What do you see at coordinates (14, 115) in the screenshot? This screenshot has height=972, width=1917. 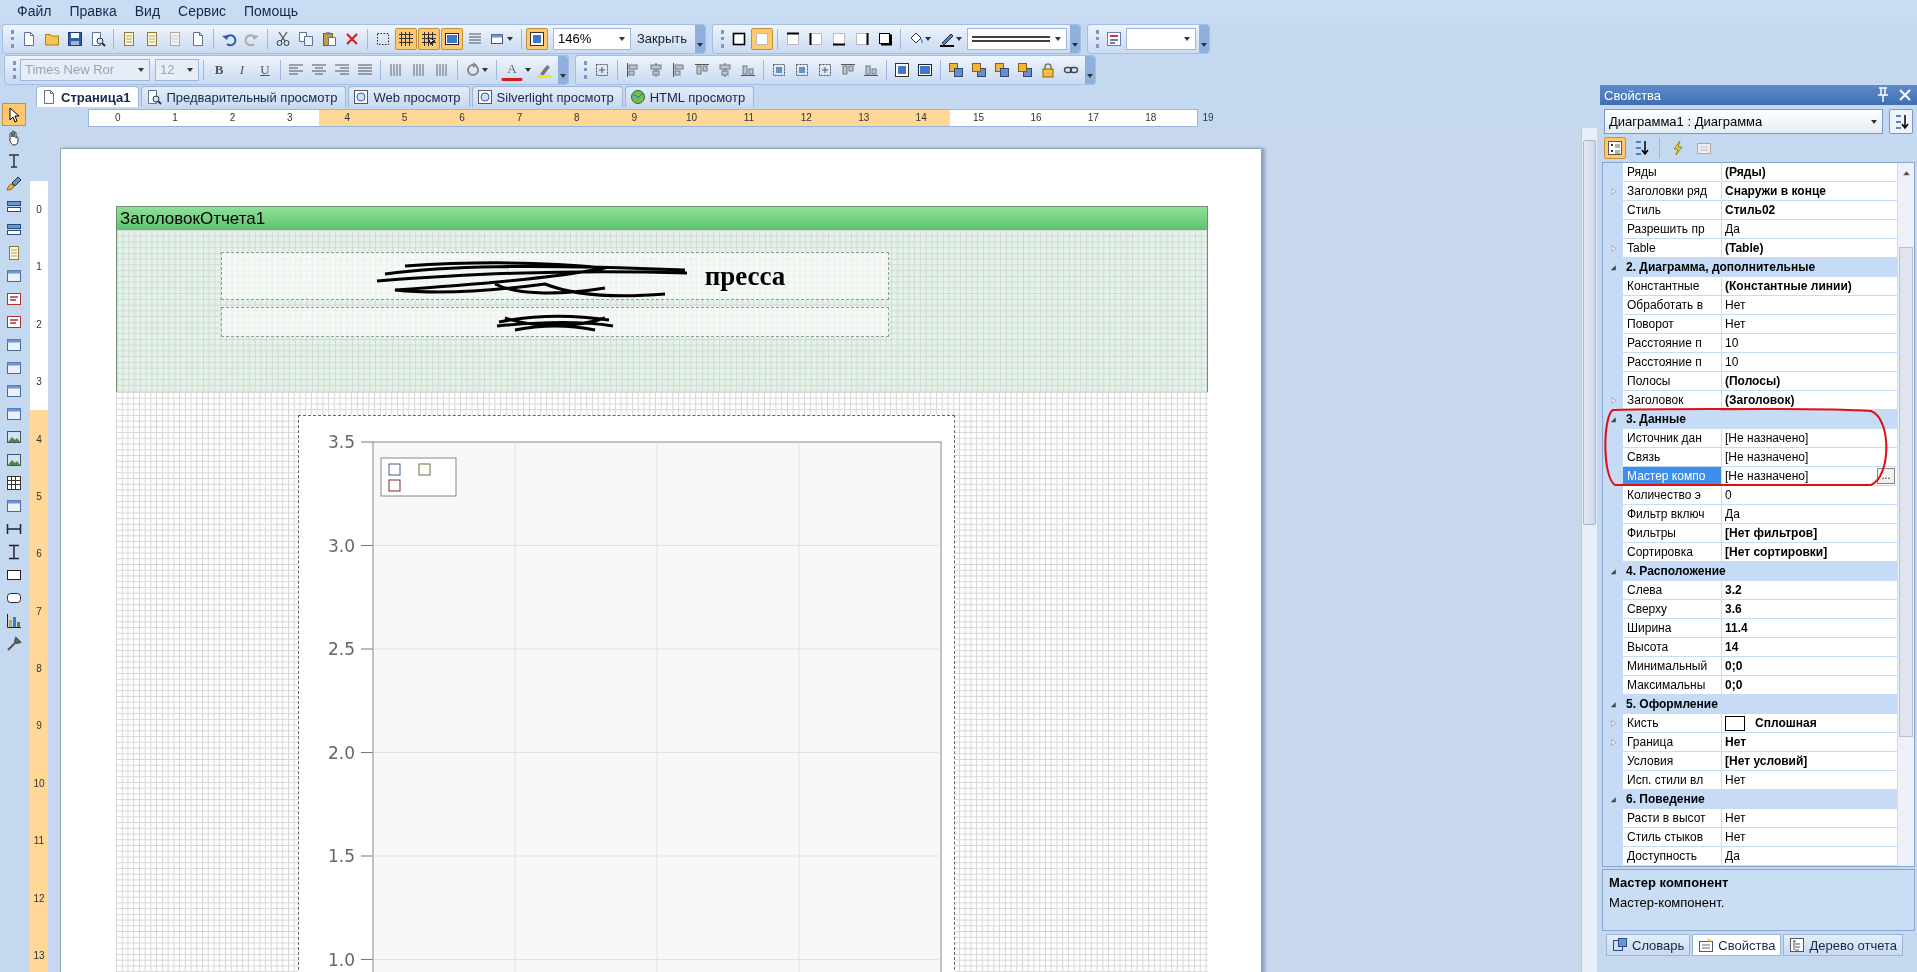 I see `pointer-tool` at bounding box center [14, 115].